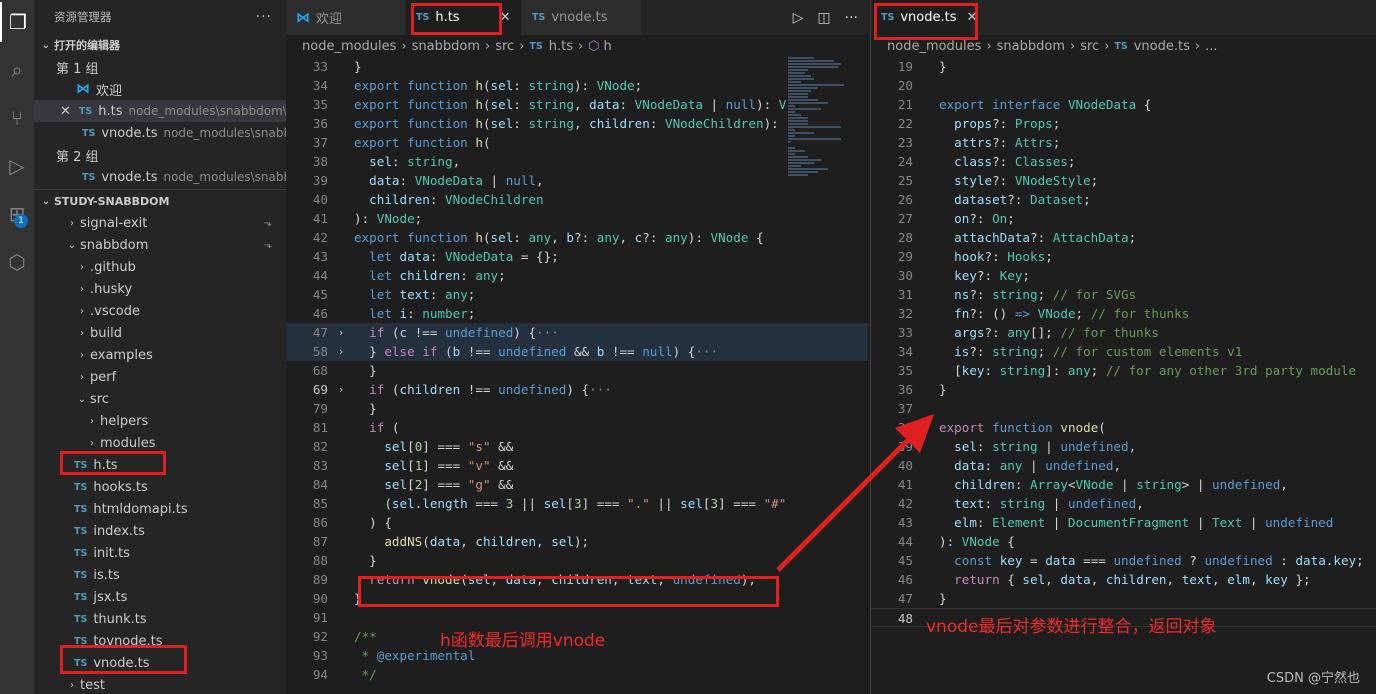 Image resolution: width=1376 pixels, height=694 pixels. What do you see at coordinates (17, 262) in the screenshot?
I see `remote-explorer-icon: ⬡` at bounding box center [17, 262].